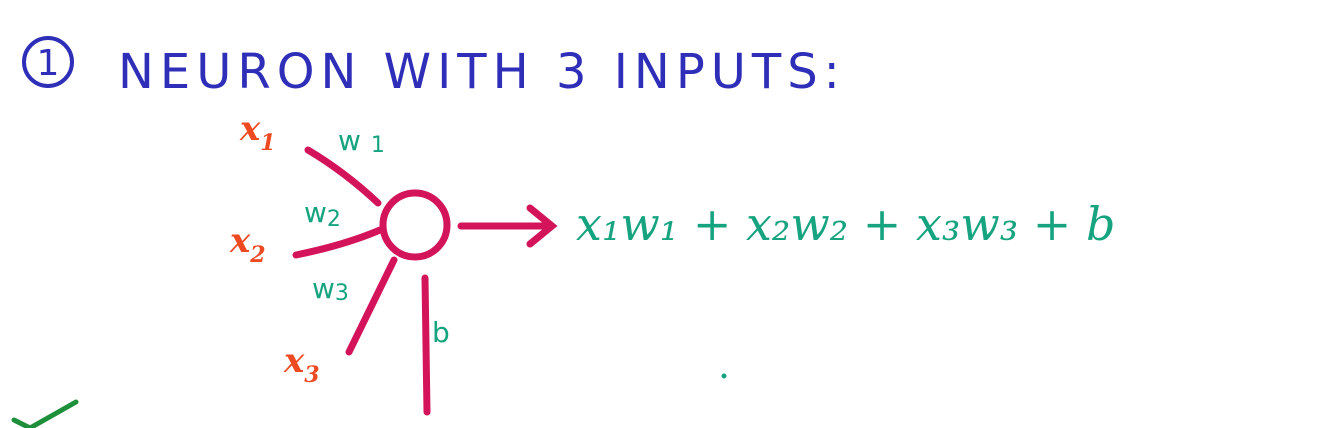  Describe the element at coordinates (845, 224) in the screenshot. I see `output-formula: x₁w₁ + x₂w₂ + x₃w₃ + b` at that location.